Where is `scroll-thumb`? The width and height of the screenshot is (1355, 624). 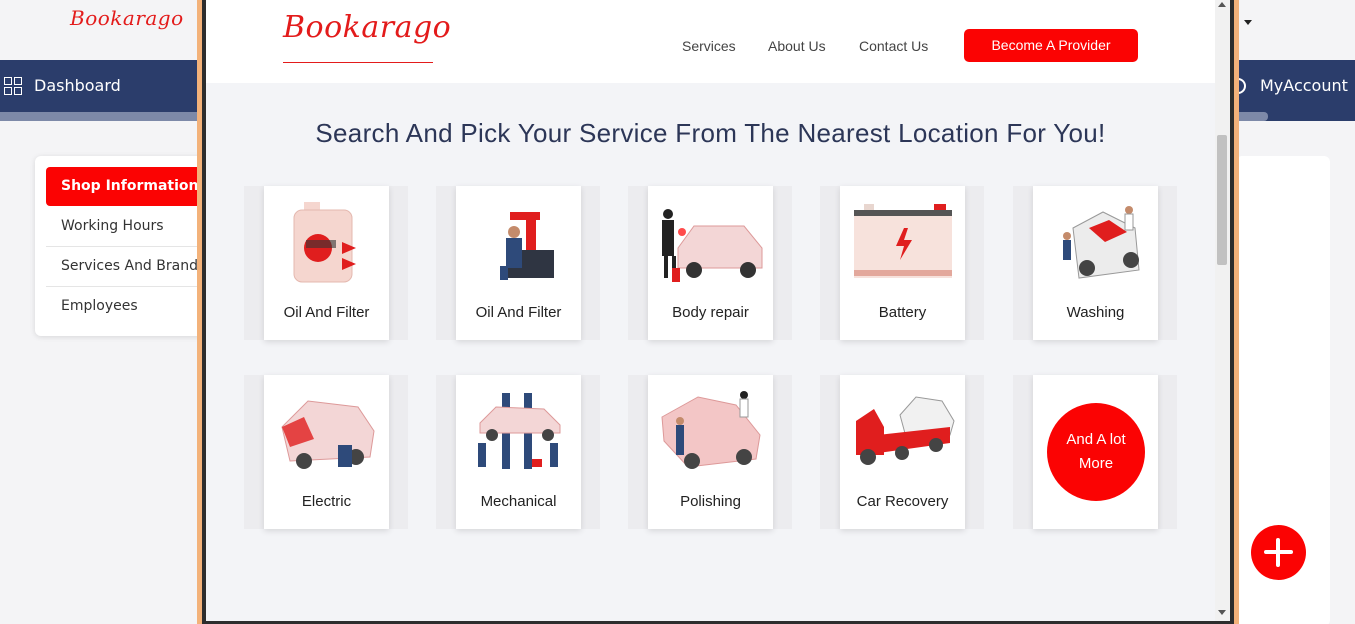
scroll-thumb is located at coordinates (1222, 200).